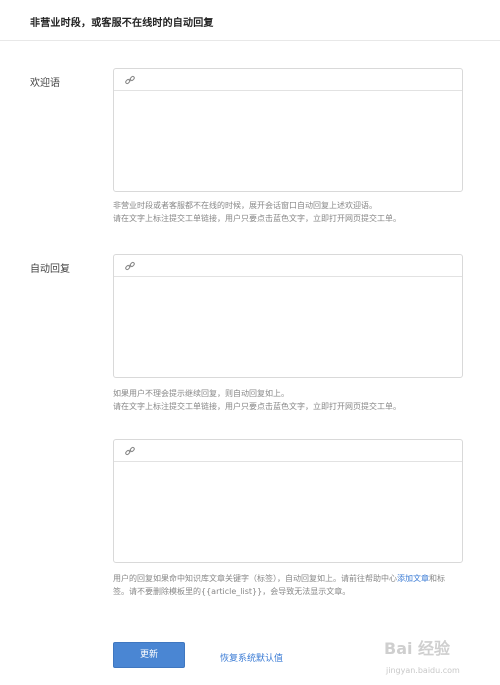 This screenshot has height=685, width=500. What do you see at coordinates (45, 83) in the screenshot?
I see `welcome-label: 欢迎语` at bounding box center [45, 83].